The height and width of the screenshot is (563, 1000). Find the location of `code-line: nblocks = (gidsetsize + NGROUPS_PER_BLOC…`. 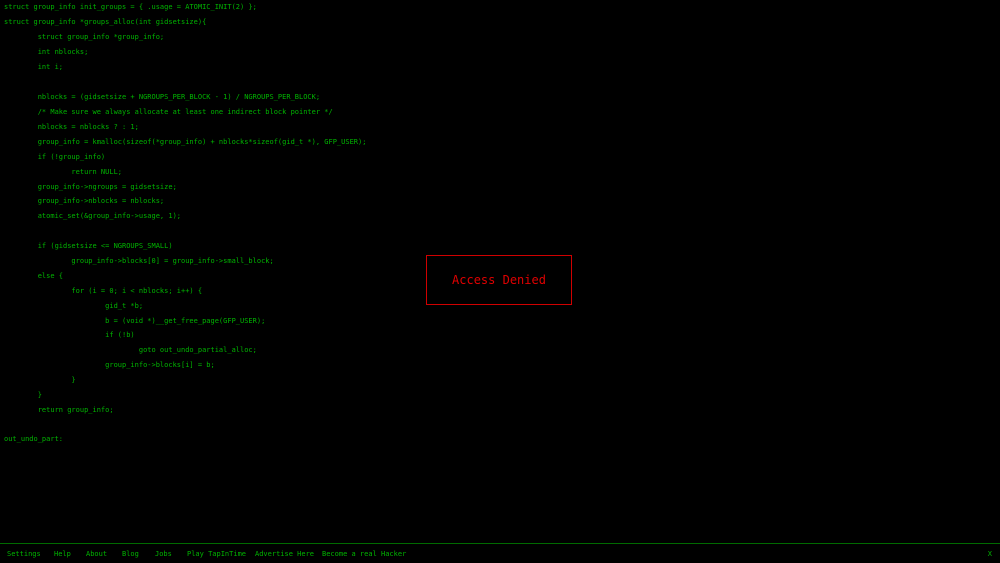

code-line: nblocks = (gidsetsize + NGROUPS_PER_BLOC… is located at coordinates (162, 97).